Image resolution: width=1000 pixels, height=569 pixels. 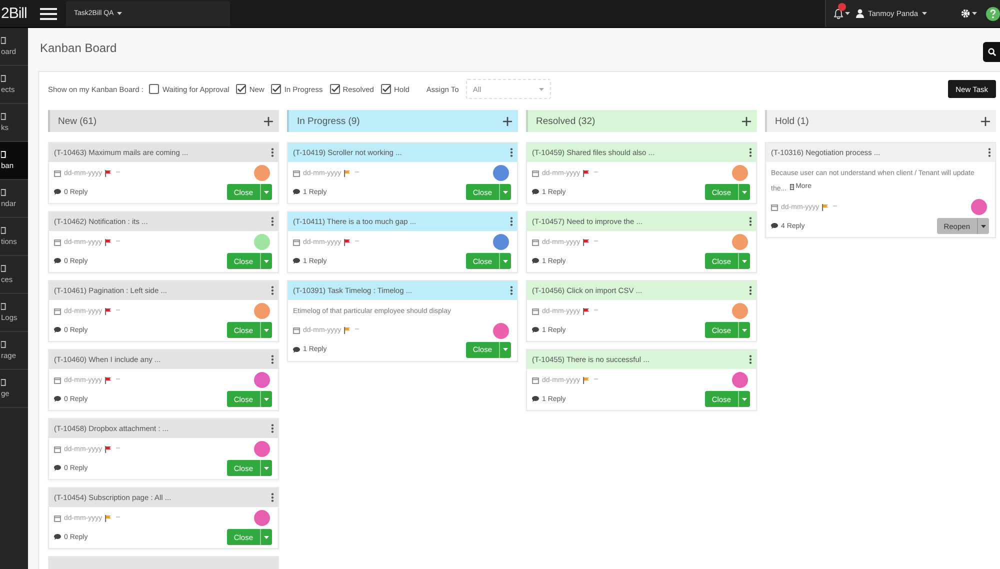 I want to click on settings-button, so click(x=969, y=13).